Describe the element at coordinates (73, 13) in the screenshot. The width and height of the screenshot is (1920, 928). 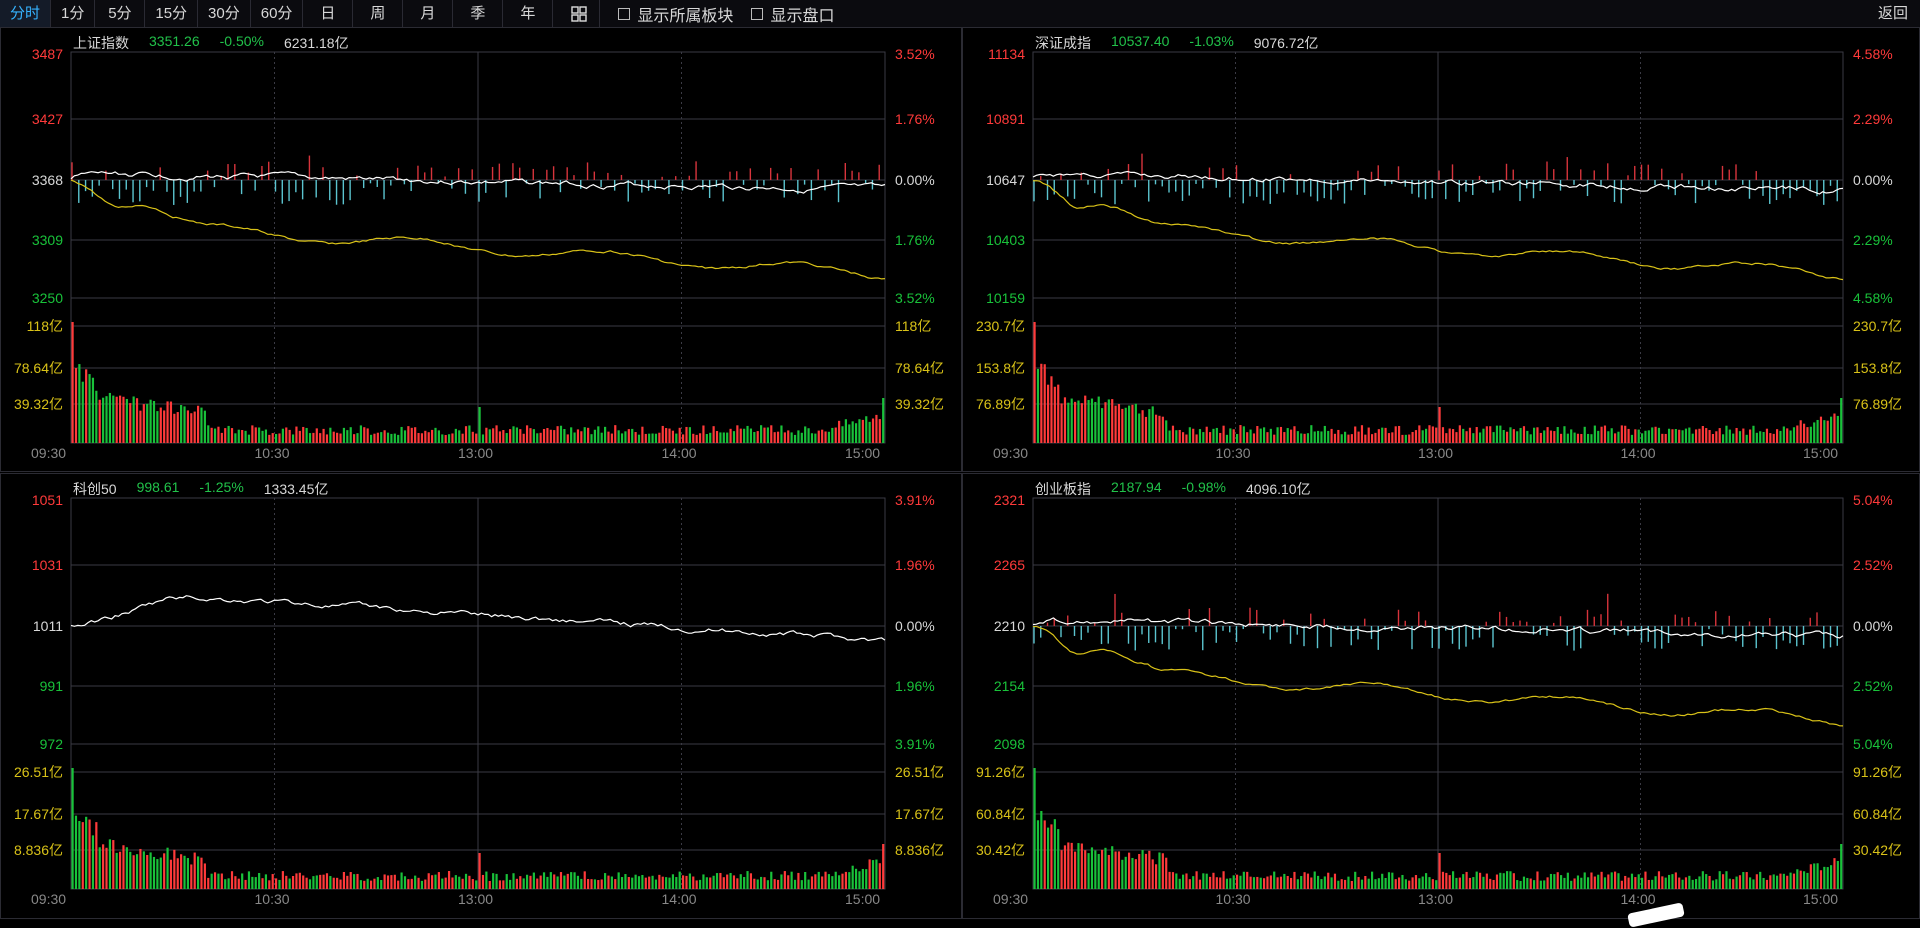
I see `period-tab-1min: 1分` at that location.